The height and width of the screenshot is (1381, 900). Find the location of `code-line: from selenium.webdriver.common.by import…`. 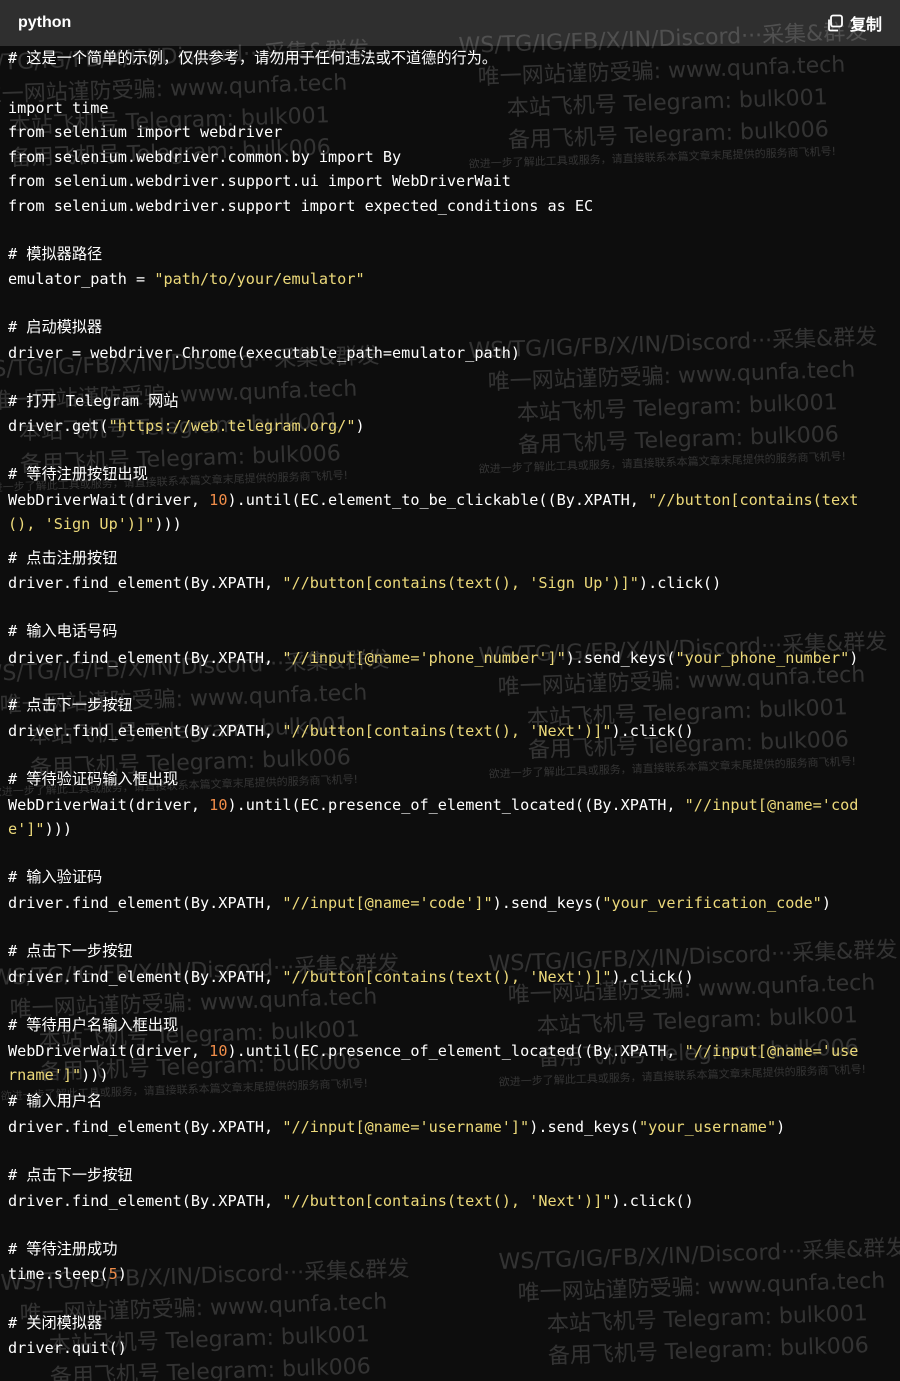

code-line: from selenium.webdriver.common.by import… is located at coordinates (205, 157).